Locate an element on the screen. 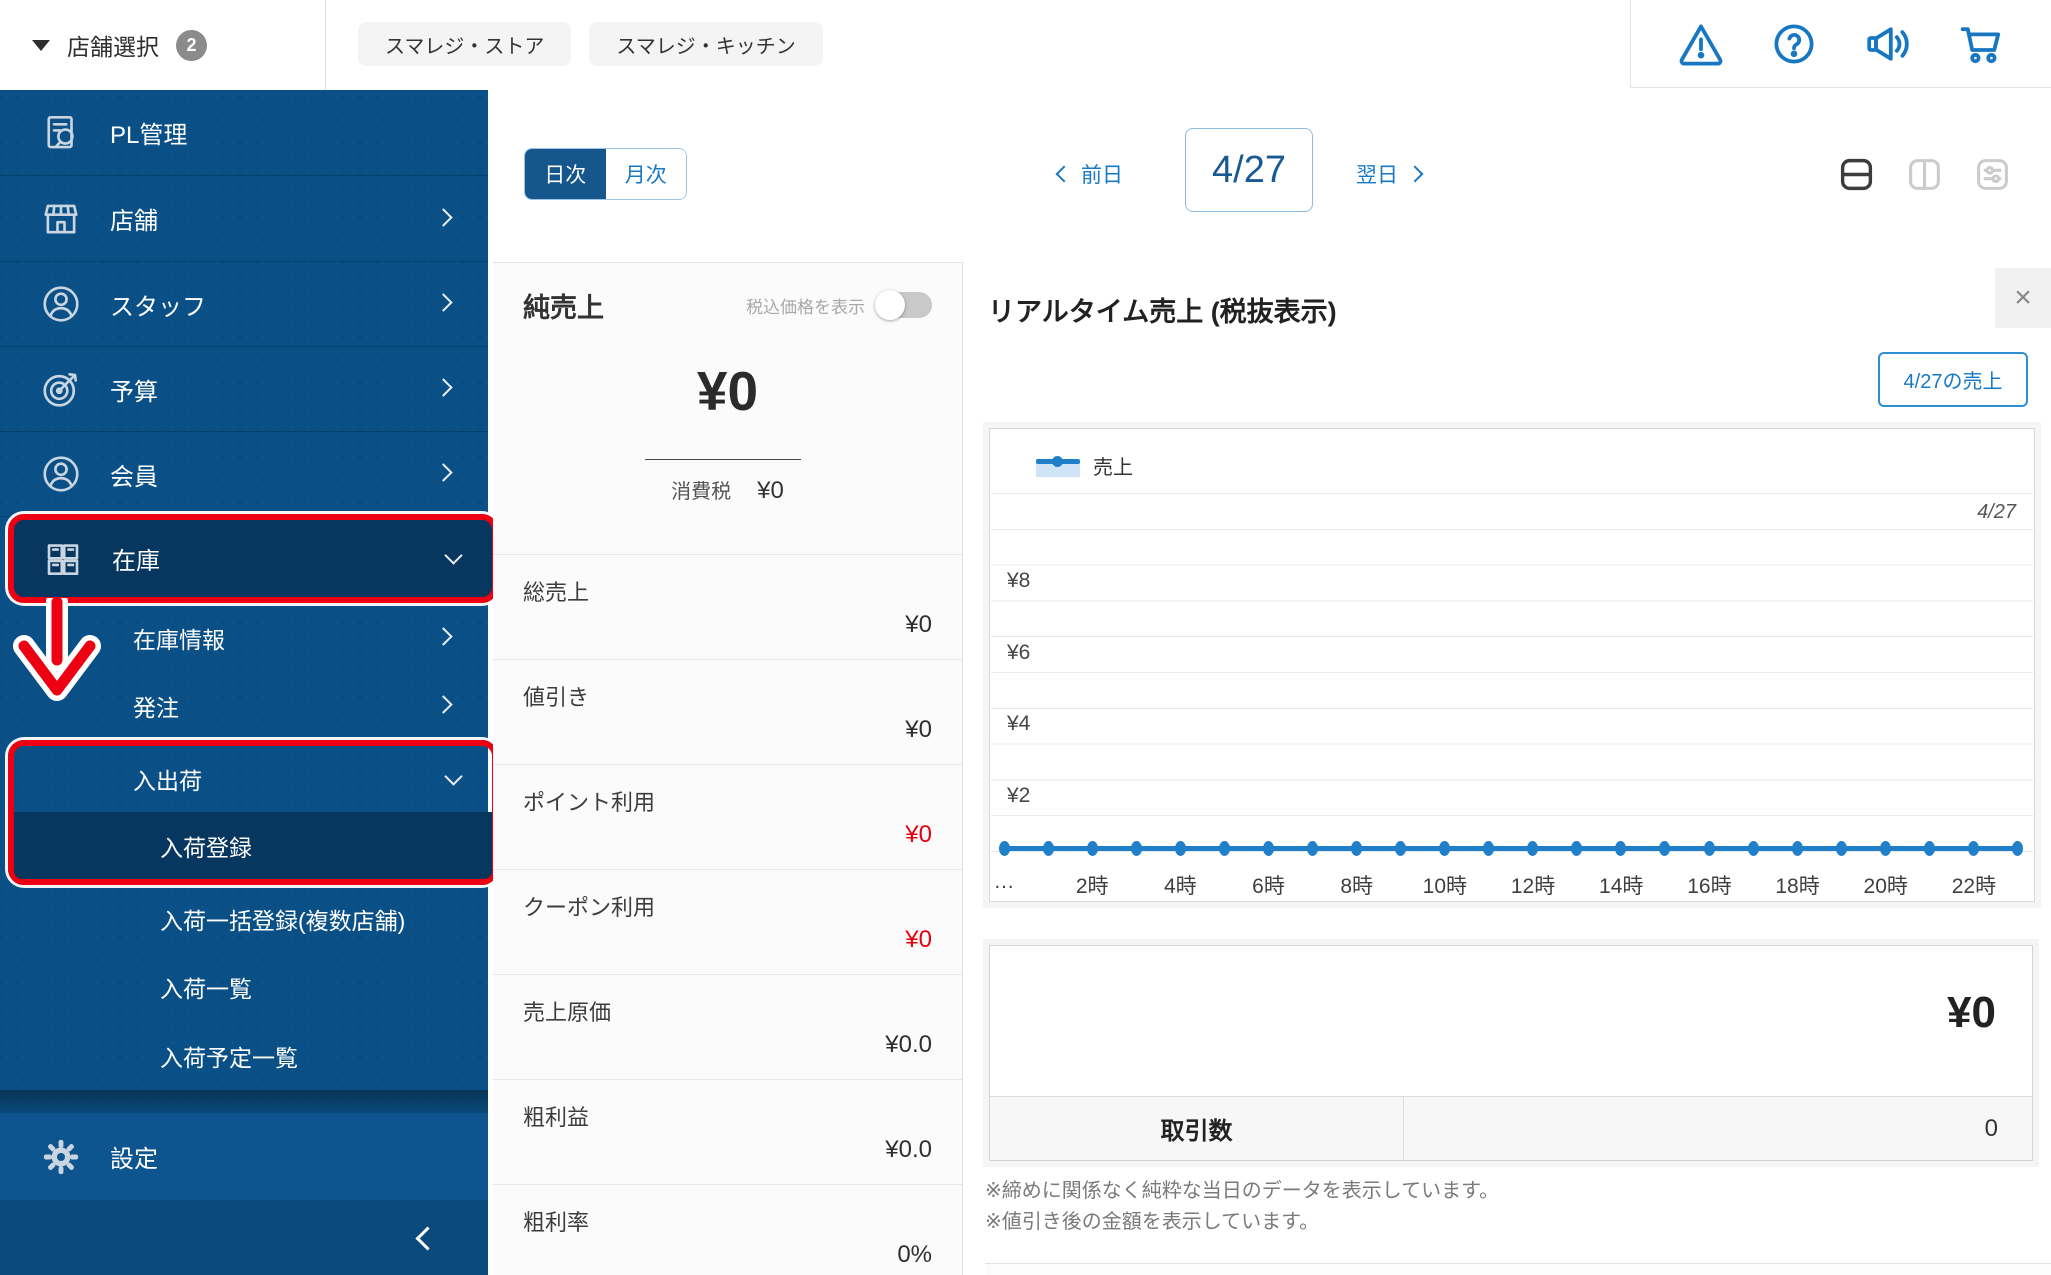 The width and height of the screenshot is (2051, 1275). stat-row: 値引き ¥0 is located at coordinates (727, 711).